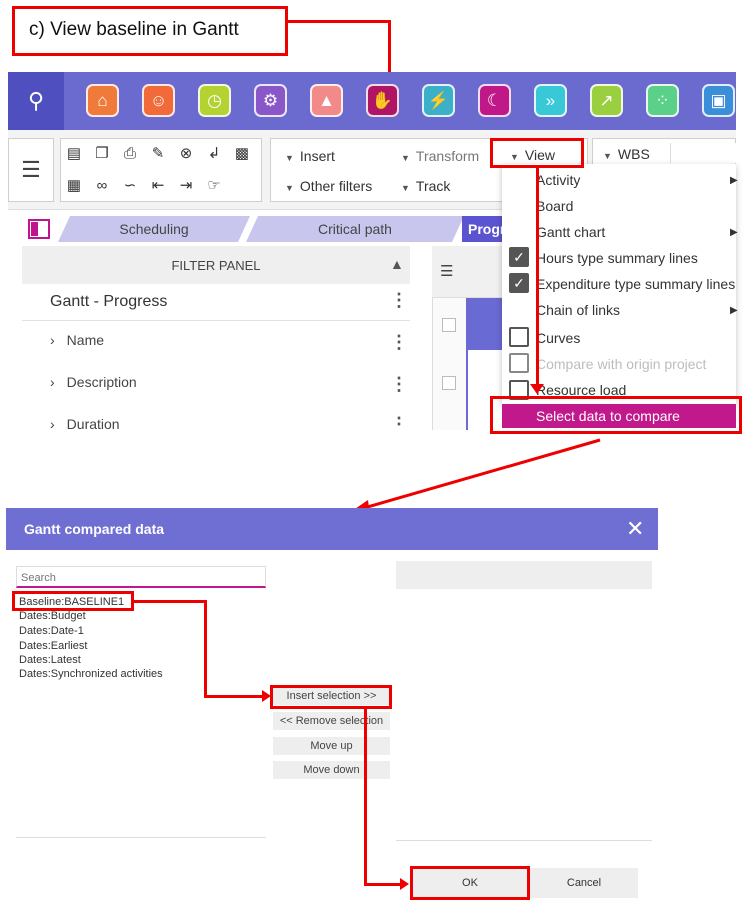 Image resolution: width=746 pixels, height=904 pixels. What do you see at coordinates (331, 721) in the screenshot?
I see `remove-selection-button: << Remove selection` at bounding box center [331, 721].